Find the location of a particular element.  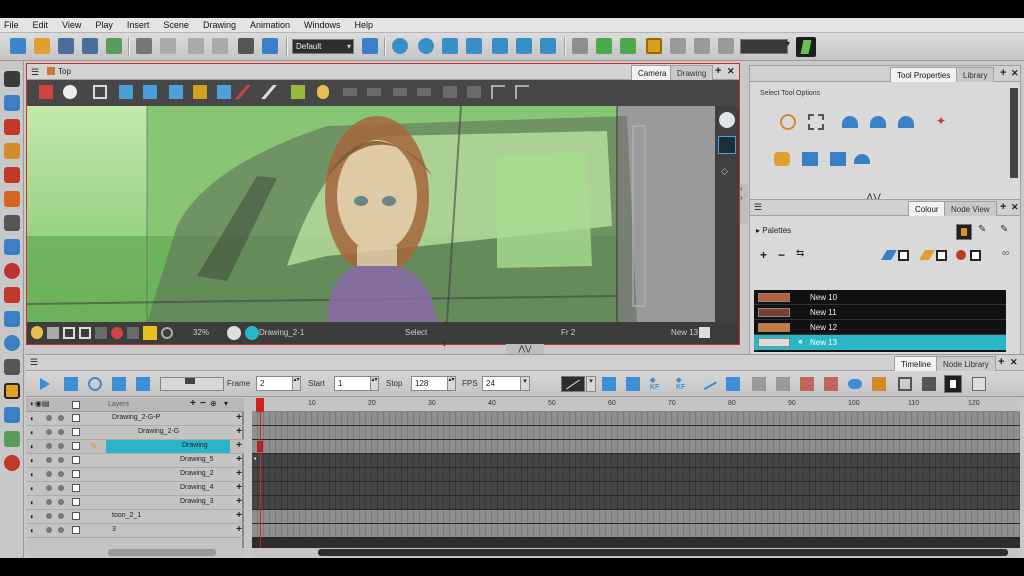

light-table-icon is located at coordinates (176, 92).